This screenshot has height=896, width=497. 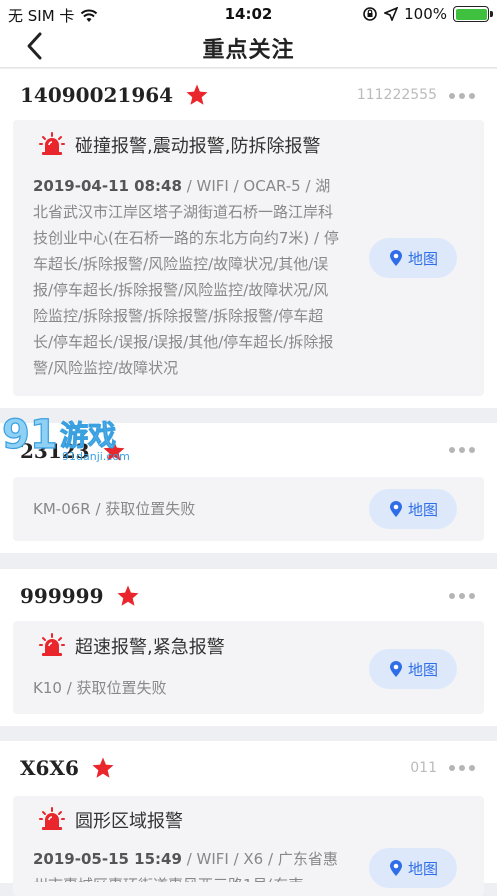 I want to click on status-bar: 无 SIM 卡 14:02 100%, so click(x=248, y=14).